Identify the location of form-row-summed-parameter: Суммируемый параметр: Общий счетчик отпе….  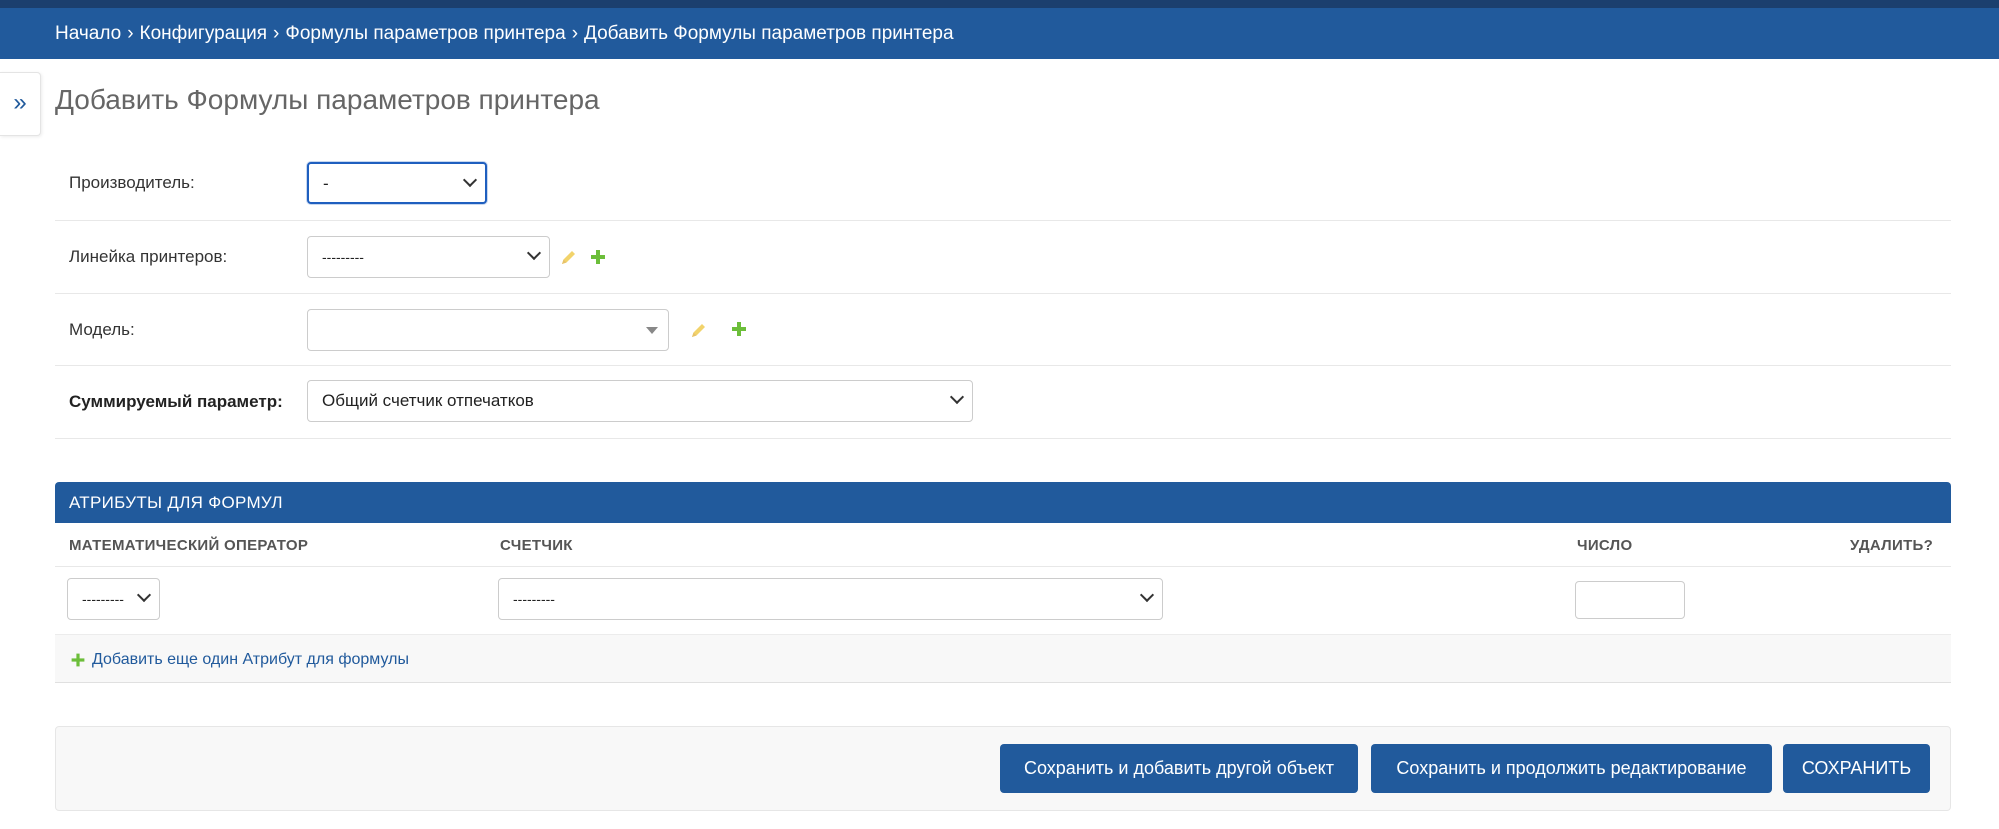
(1003, 402).